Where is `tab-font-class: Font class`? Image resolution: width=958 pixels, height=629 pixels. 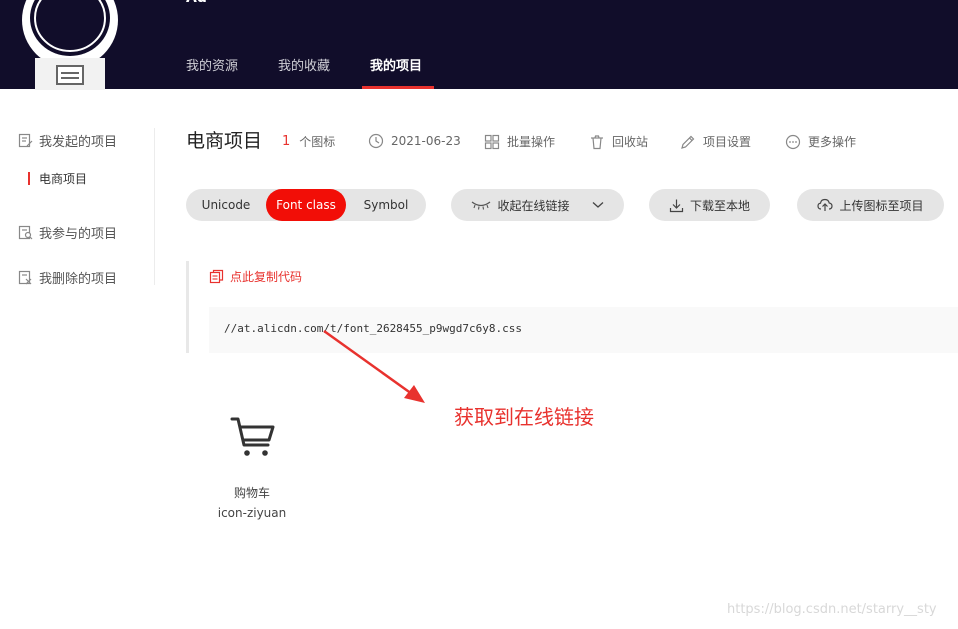
tab-font-class: Font class is located at coordinates (306, 205).